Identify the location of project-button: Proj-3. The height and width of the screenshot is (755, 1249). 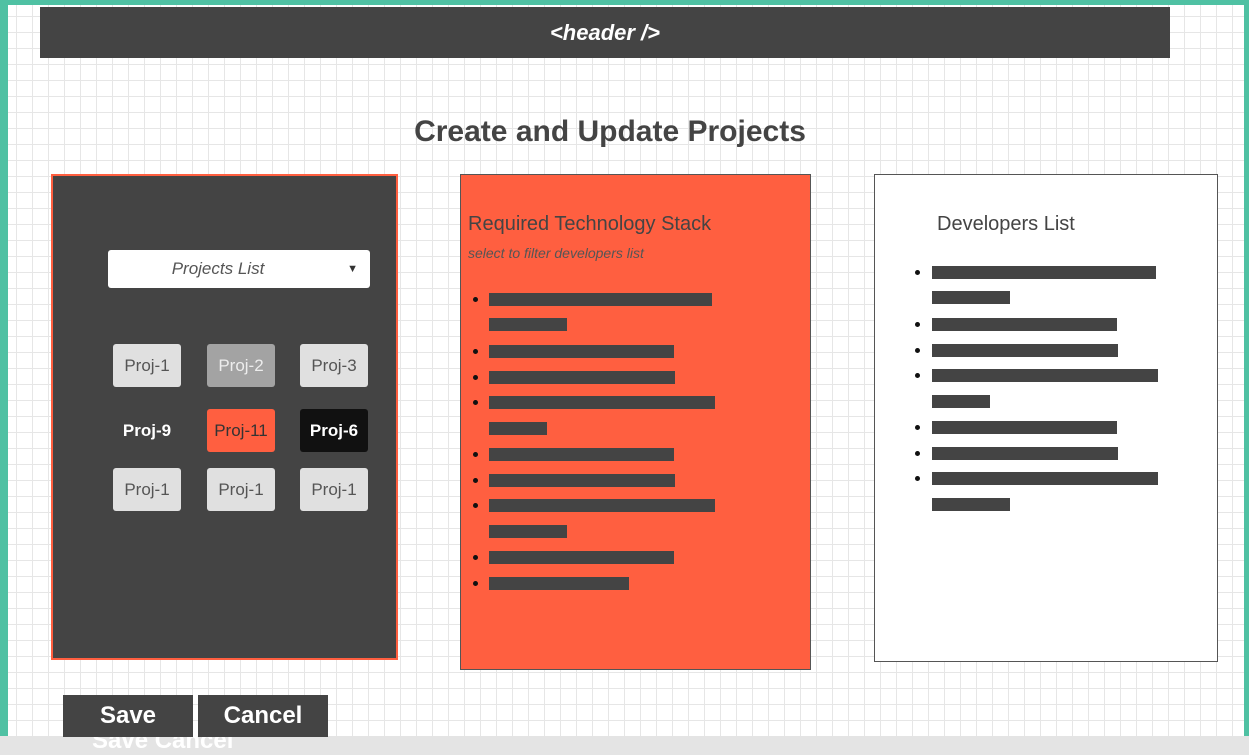
(334, 365).